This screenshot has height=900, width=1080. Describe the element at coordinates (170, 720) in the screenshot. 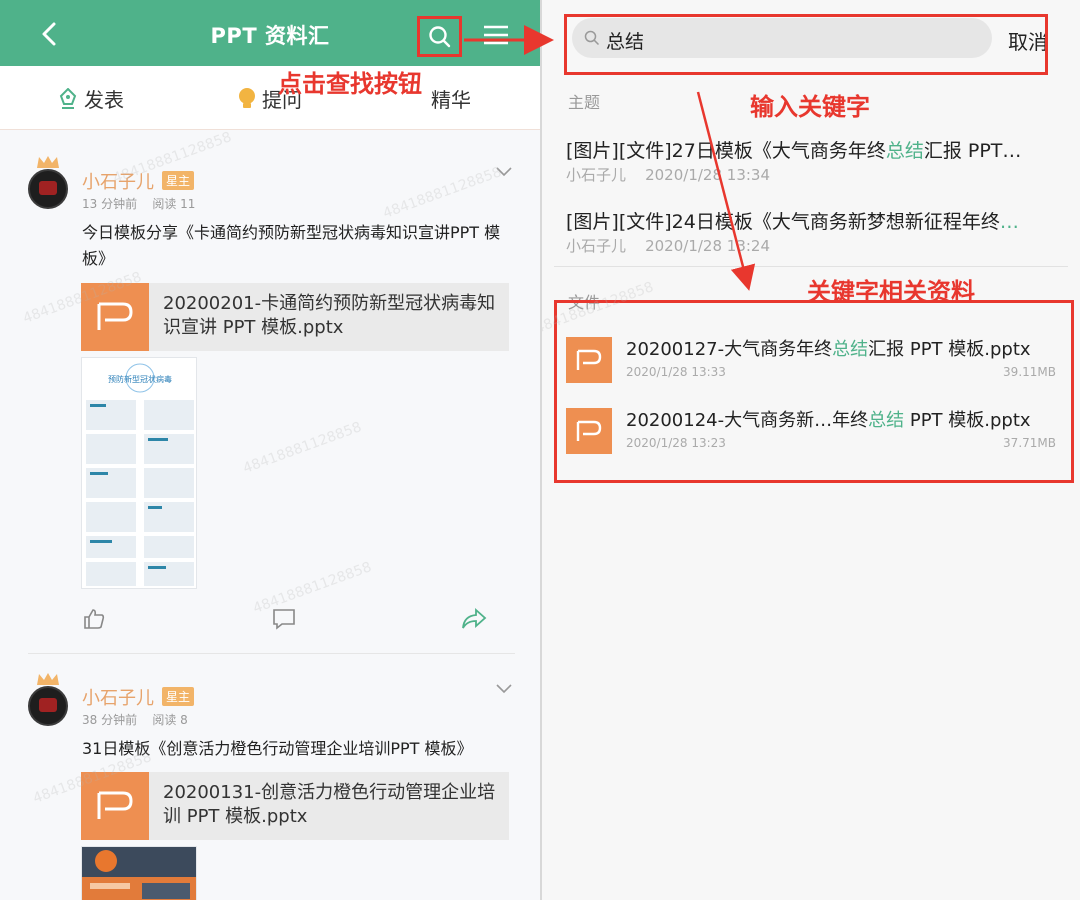

I see `read-count: 阅读 8` at that location.